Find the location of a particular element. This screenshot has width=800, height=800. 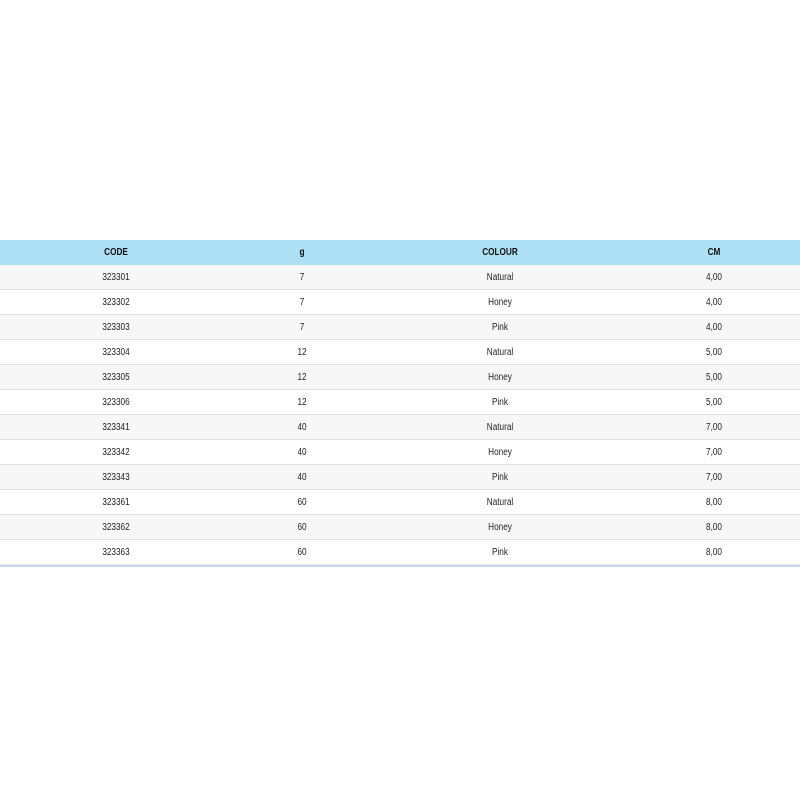

cell-code: 323363 is located at coordinates (116, 552).